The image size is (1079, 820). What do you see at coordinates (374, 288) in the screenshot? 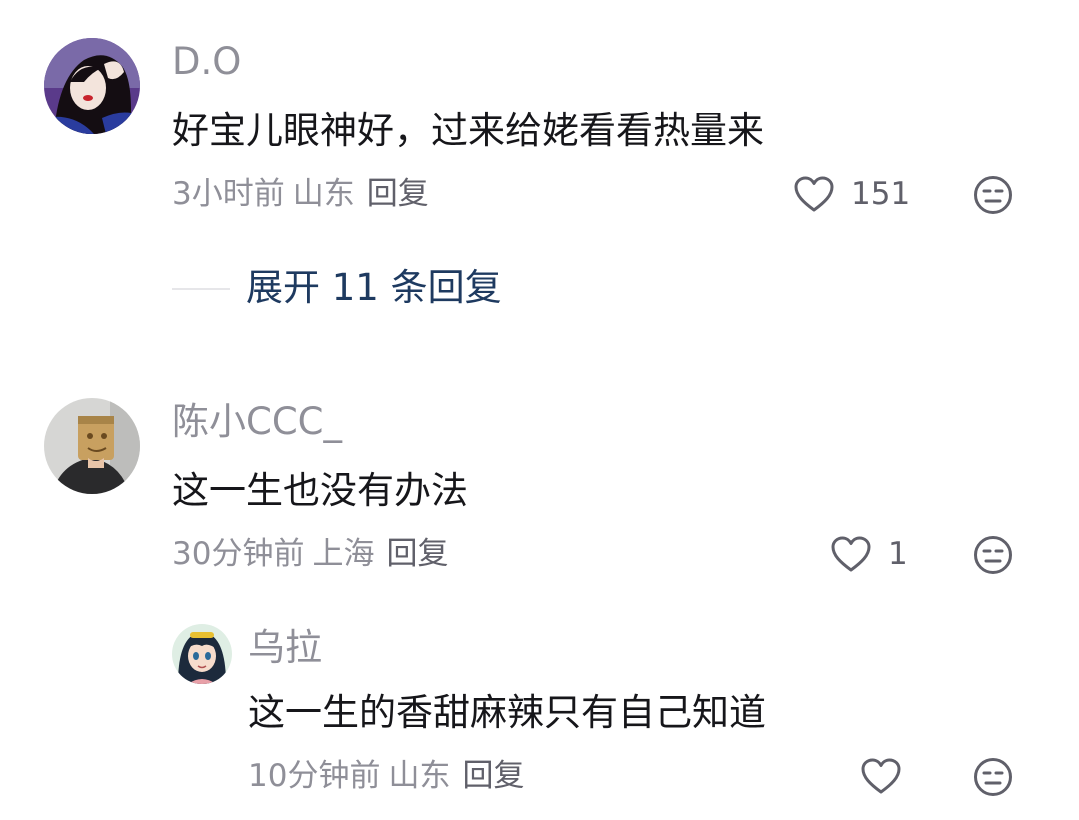
I see `expand-replies-button: 展开 11 条回复` at bounding box center [374, 288].